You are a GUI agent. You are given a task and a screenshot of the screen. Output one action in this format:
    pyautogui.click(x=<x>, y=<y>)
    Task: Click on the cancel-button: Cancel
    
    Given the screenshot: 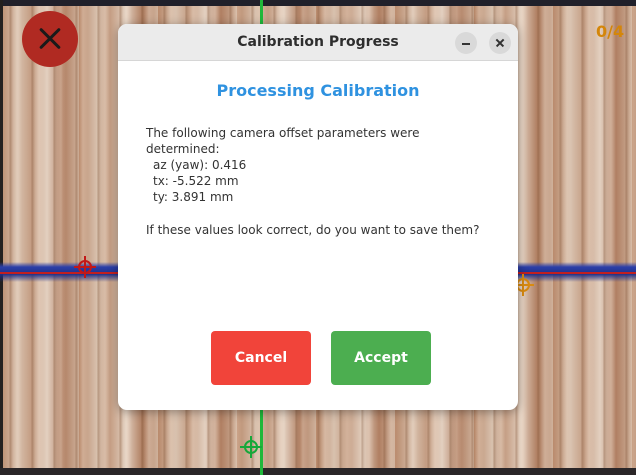 What is the action you would take?
    pyautogui.click(x=261, y=358)
    